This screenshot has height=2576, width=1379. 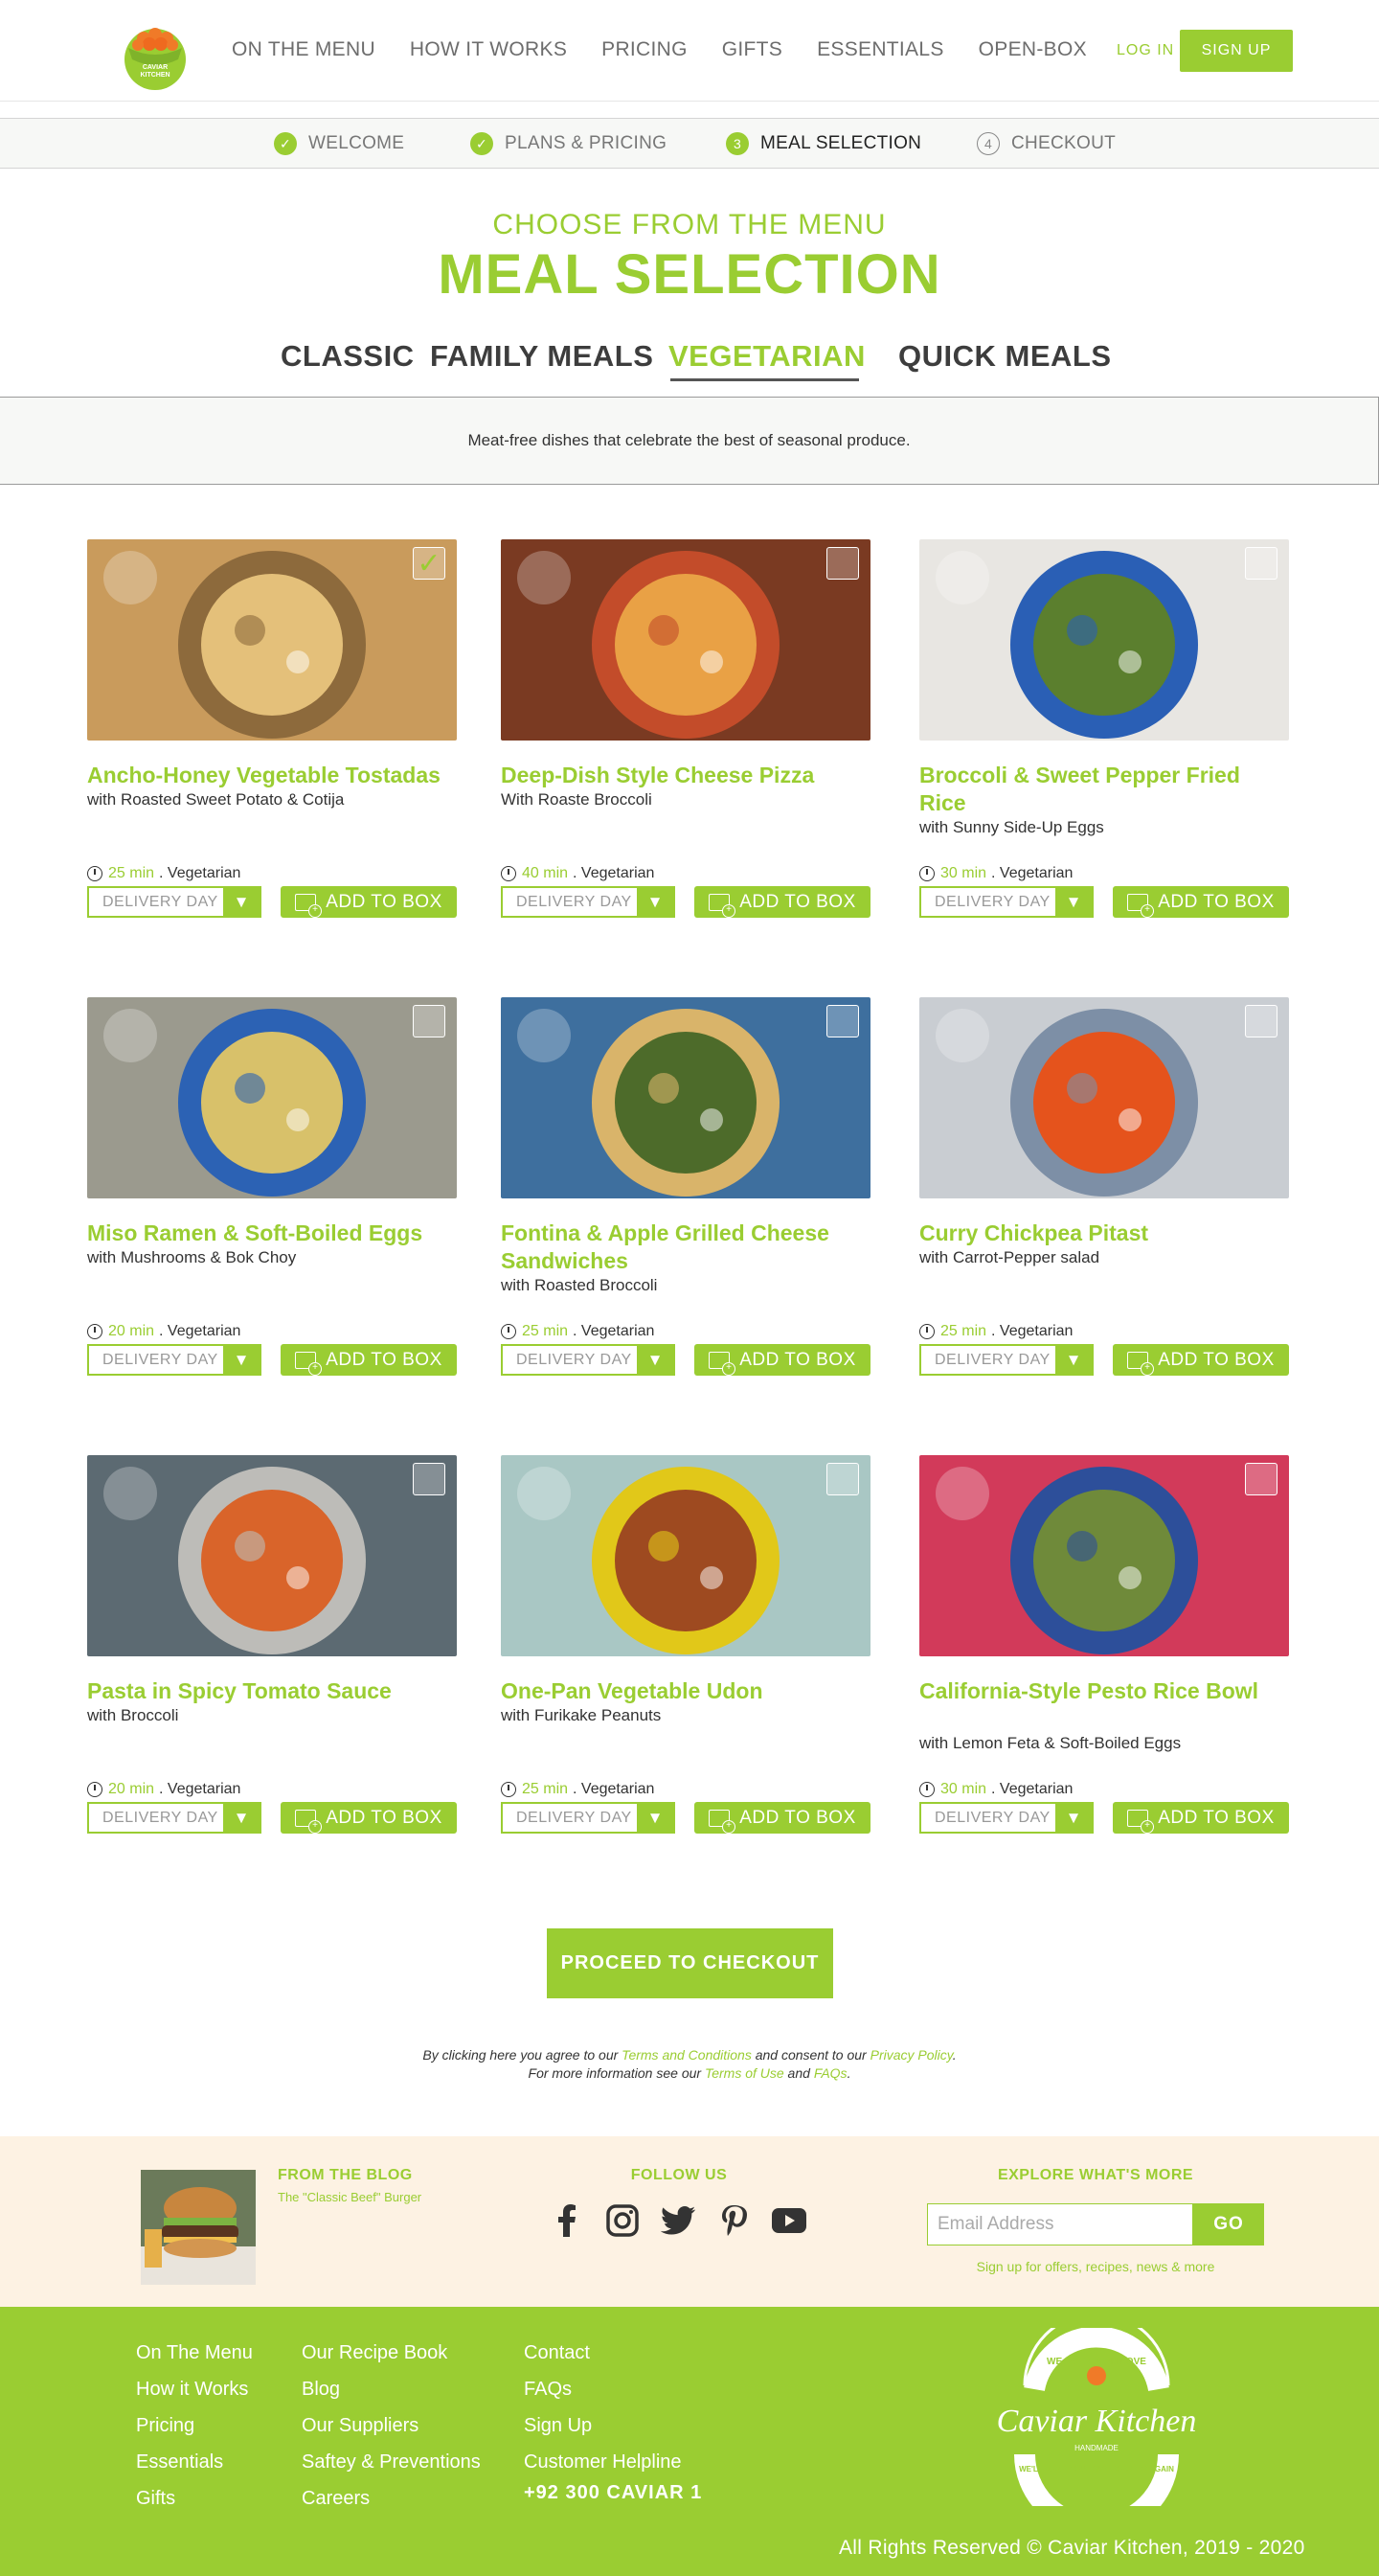 What do you see at coordinates (155, 51) in the screenshot?
I see `caviar-kitchen-logo: CAVIAR KITCHEN` at bounding box center [155, 51].